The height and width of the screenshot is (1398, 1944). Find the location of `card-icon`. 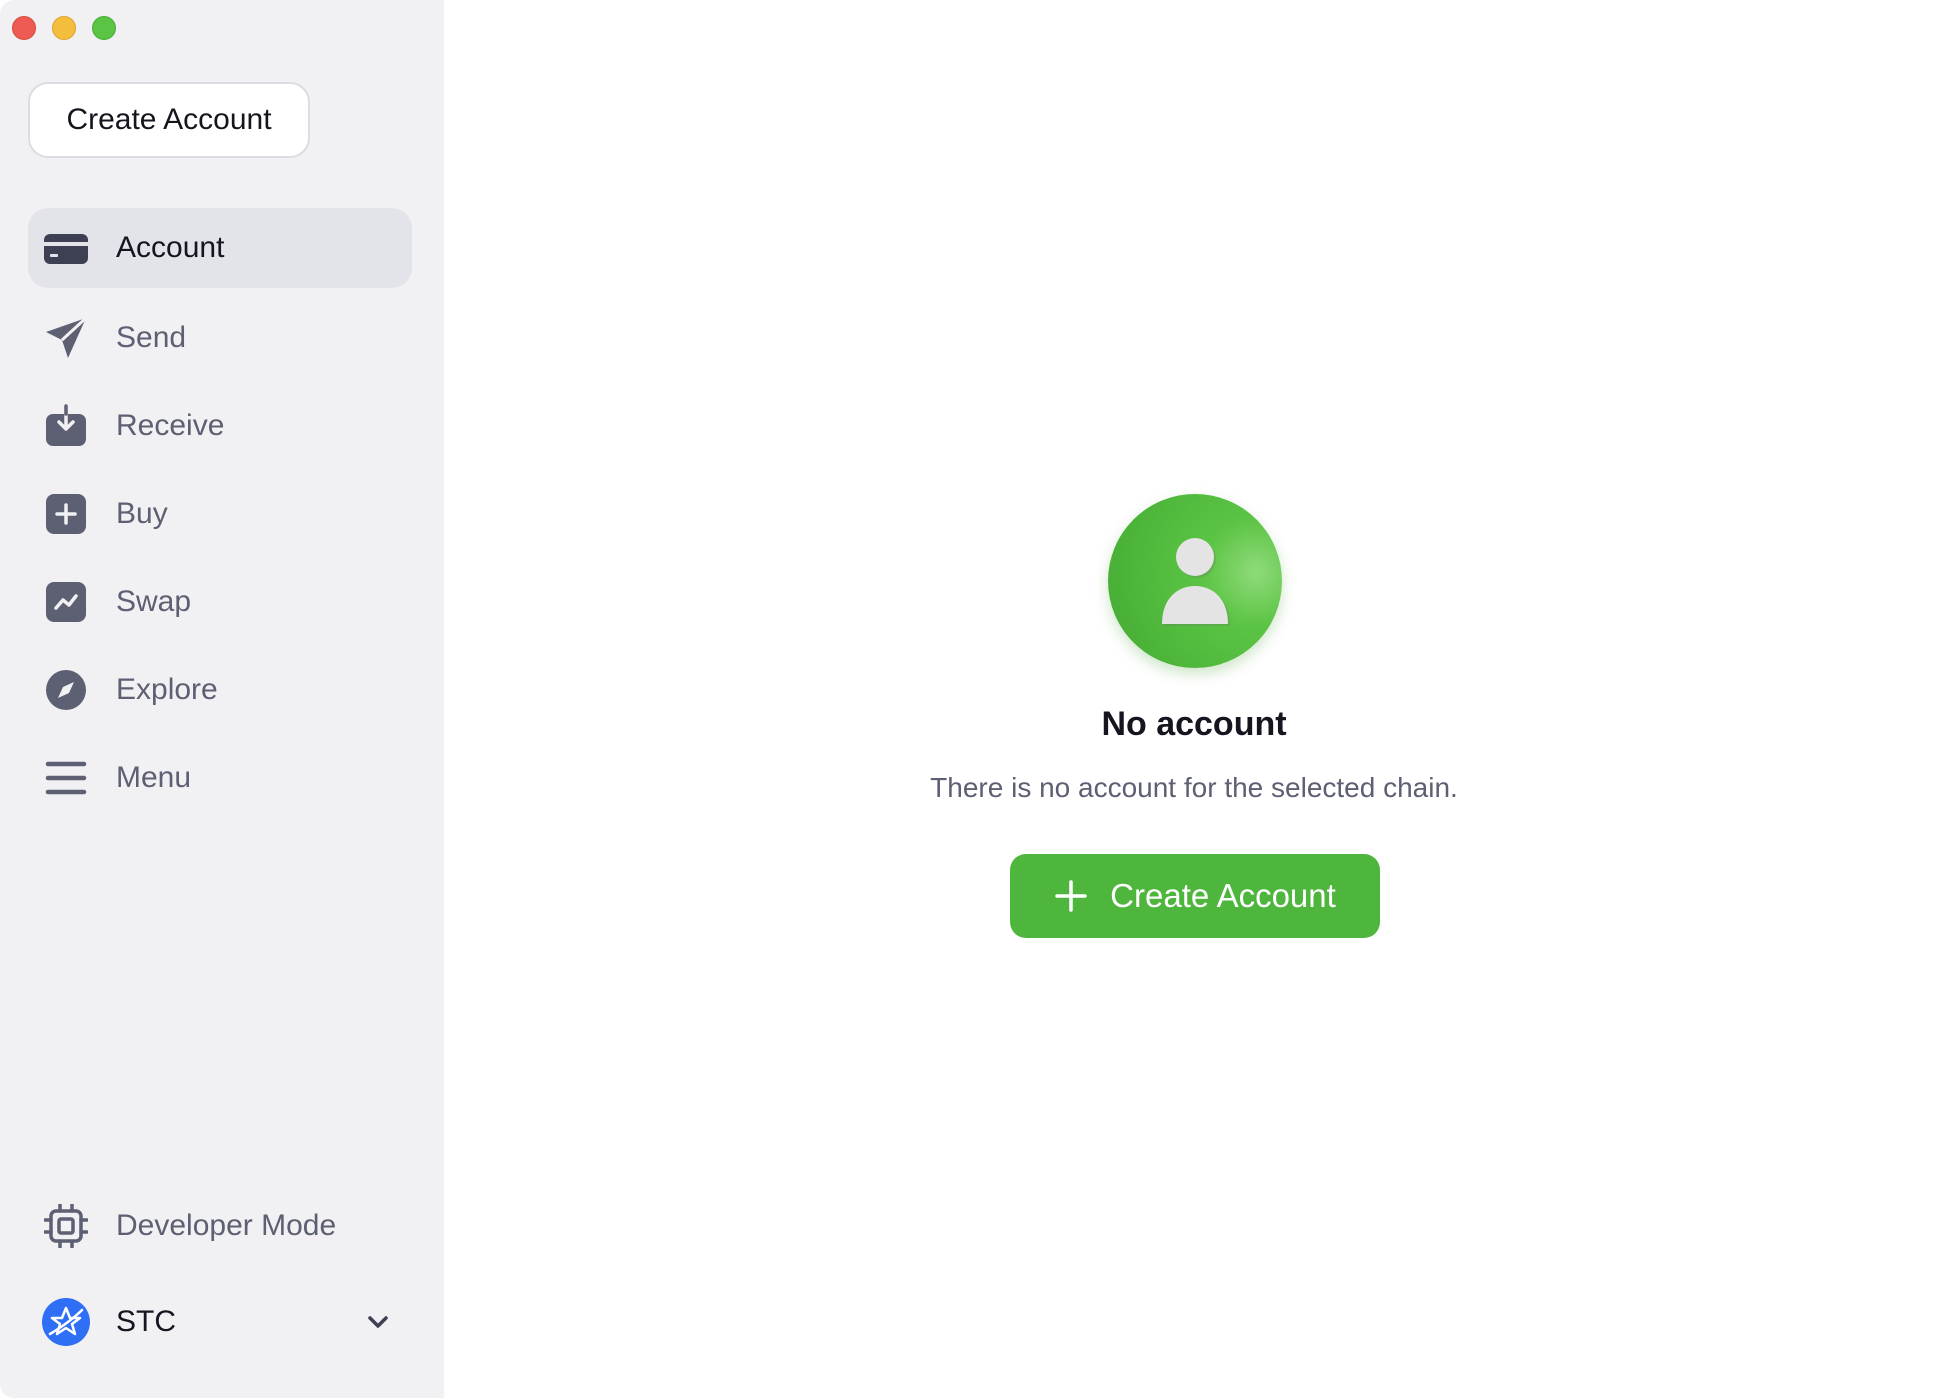

card-icon is located at coordinates (66, 248).